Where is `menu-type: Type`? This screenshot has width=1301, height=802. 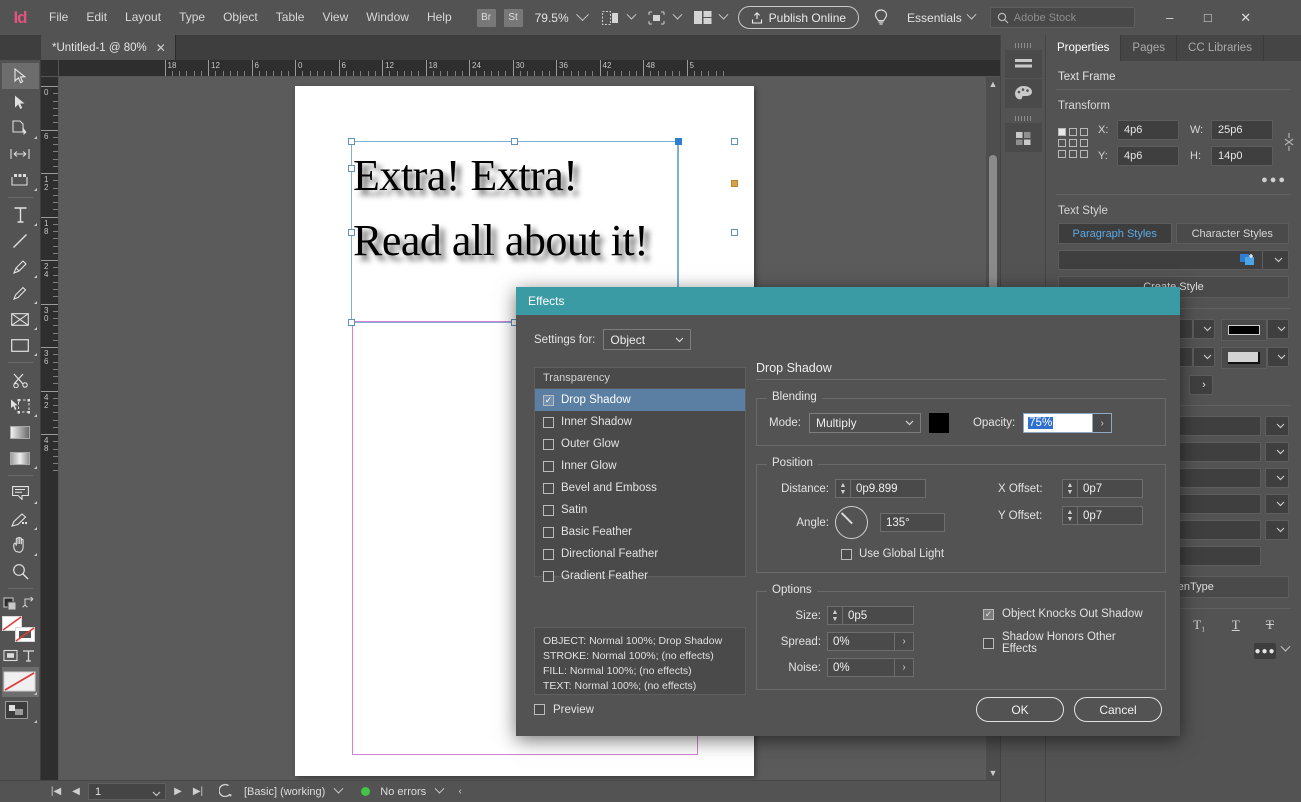 menu-type: Type is located at coordinates (192, 17).